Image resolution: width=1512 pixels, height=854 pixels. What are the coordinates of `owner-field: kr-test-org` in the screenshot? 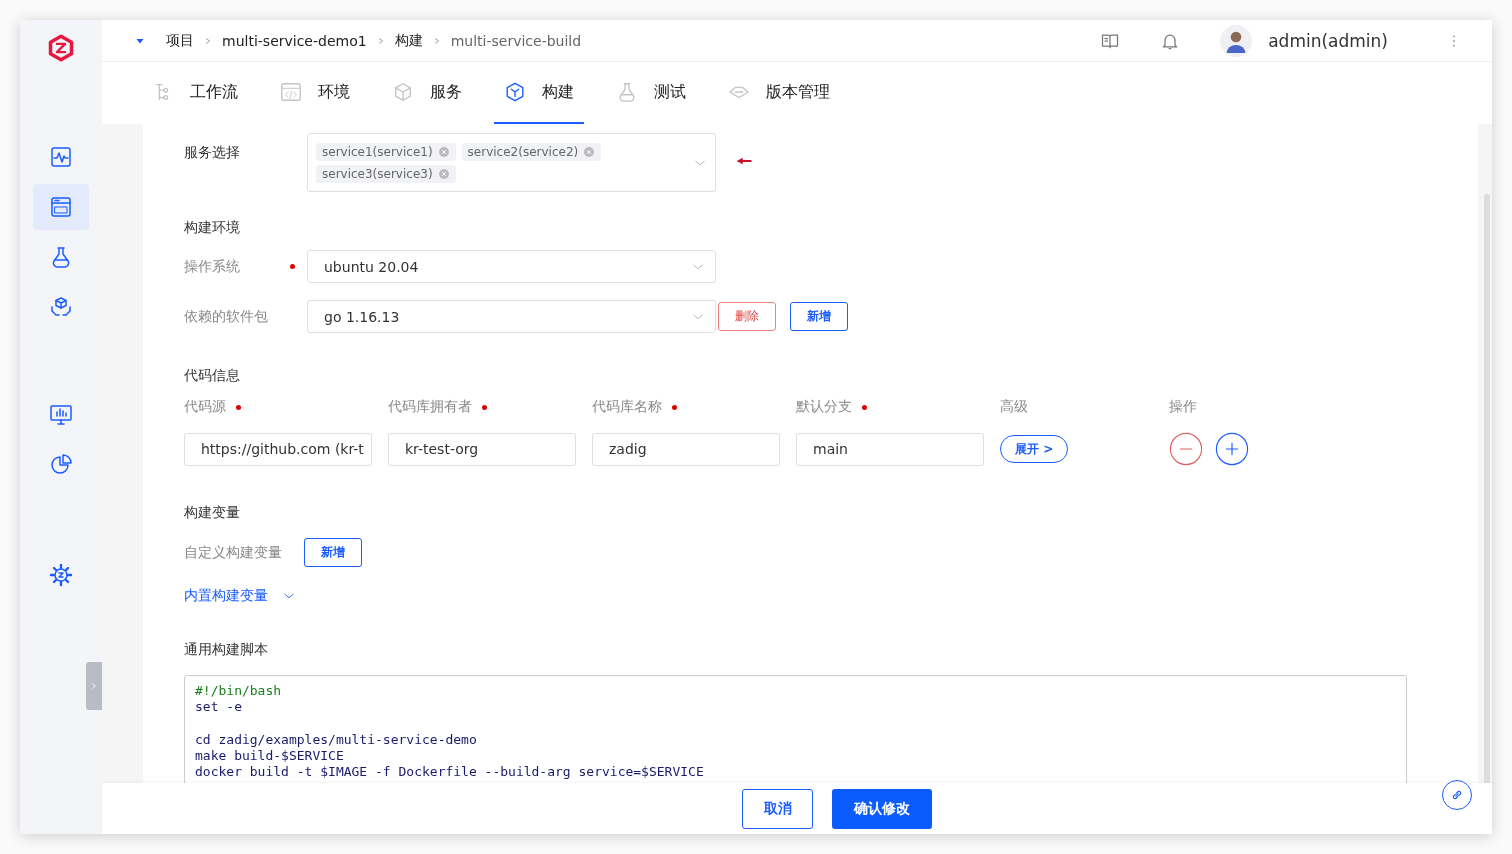 It's located at (482, 449).